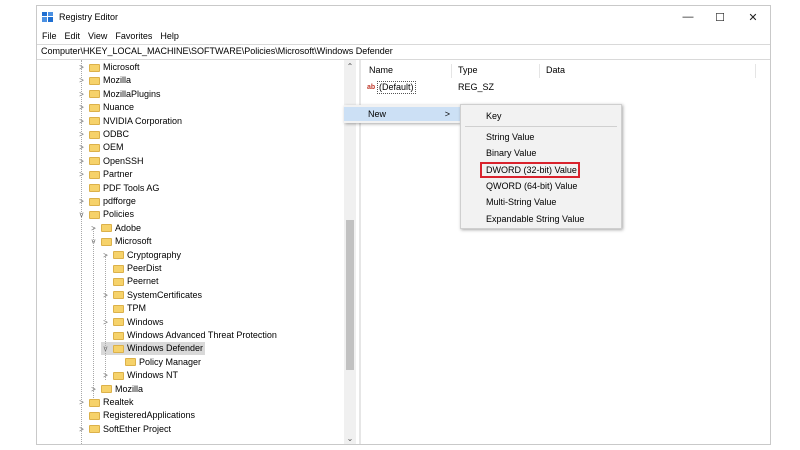 The height and width of the screenshot is (450, 800). Describe the element at coordinates (116, 228) in the screenshot. I see `tree-item: > Adobe` at that location.